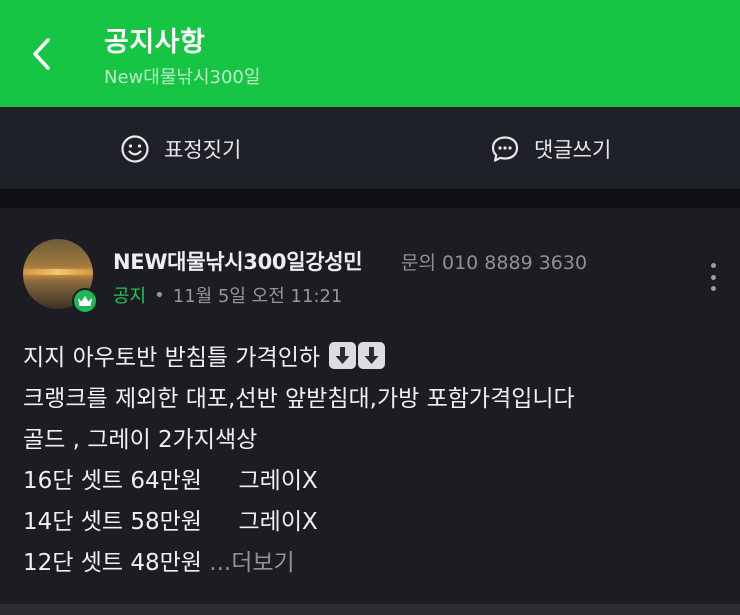 Image resolution: width=740 pixels, height=615 pixels. What do you see at coordinates (299, 399) in the screenshot?
I see `post-line: 크랭크를 제외한 대포,선반 앞받침대,가방 포함가격입니다` at bounding box center [299, 399].